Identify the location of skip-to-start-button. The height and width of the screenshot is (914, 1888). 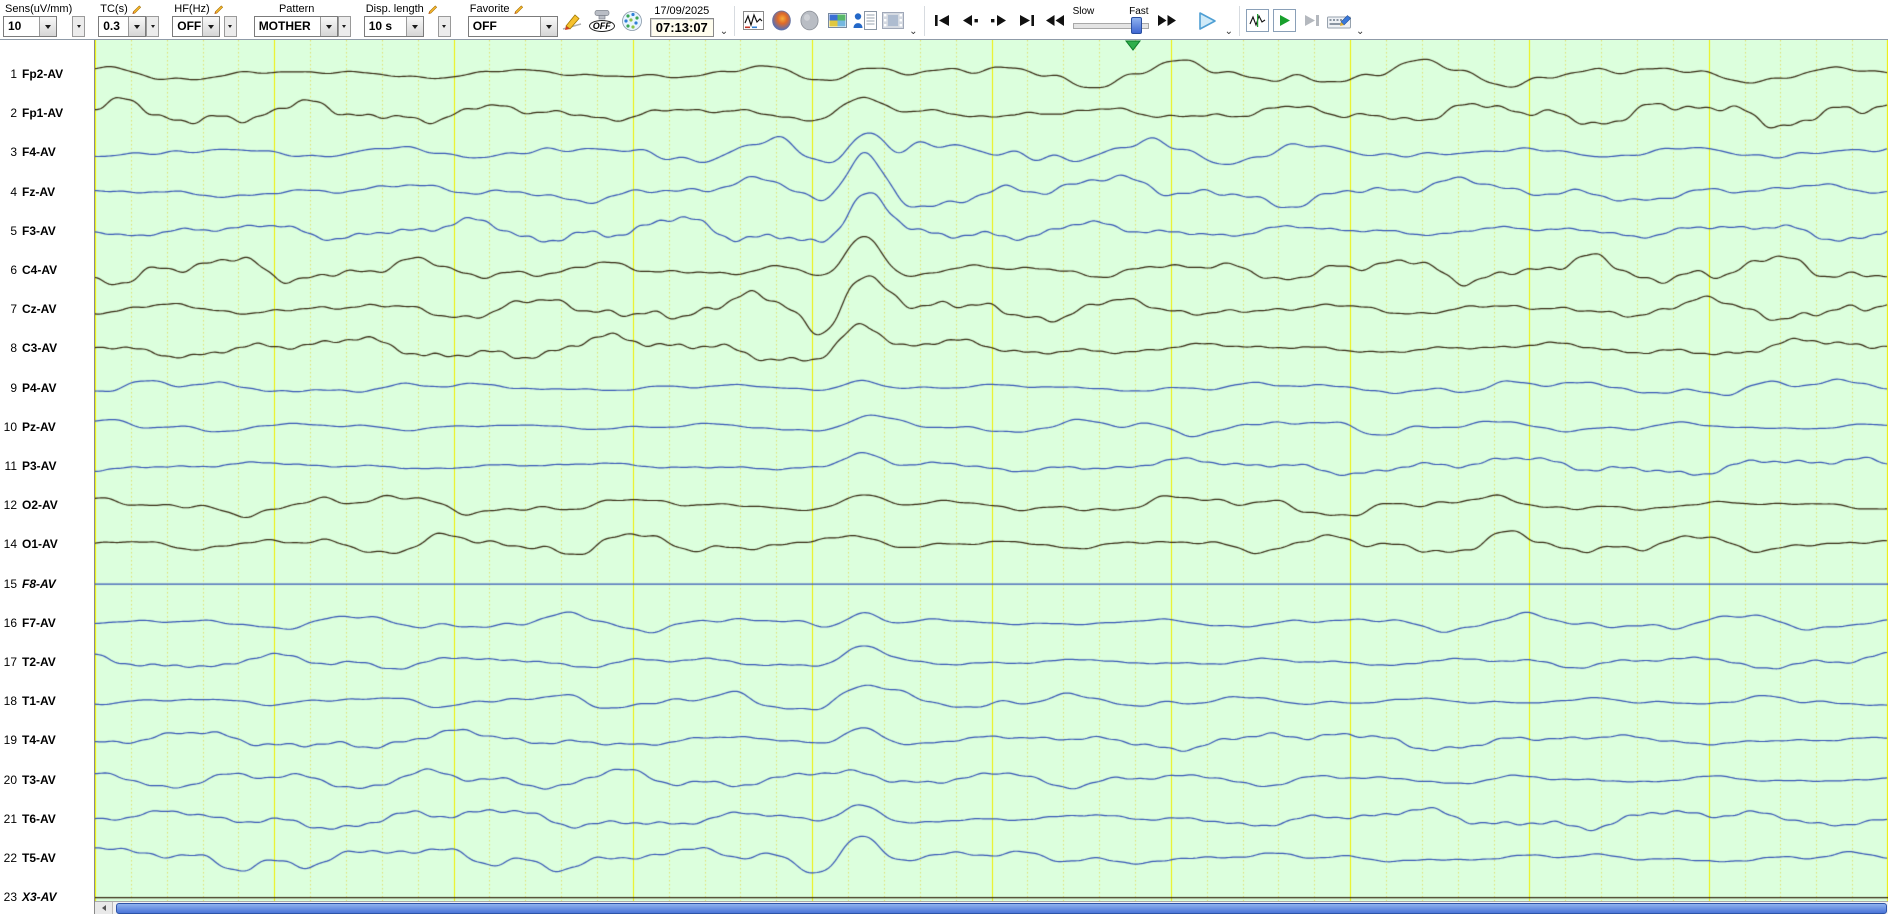
(943, 21).